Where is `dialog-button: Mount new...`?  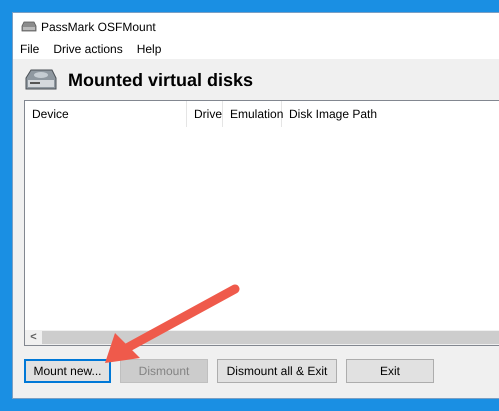
dialog-button: Mount new... is located at coordinates (67, 371).